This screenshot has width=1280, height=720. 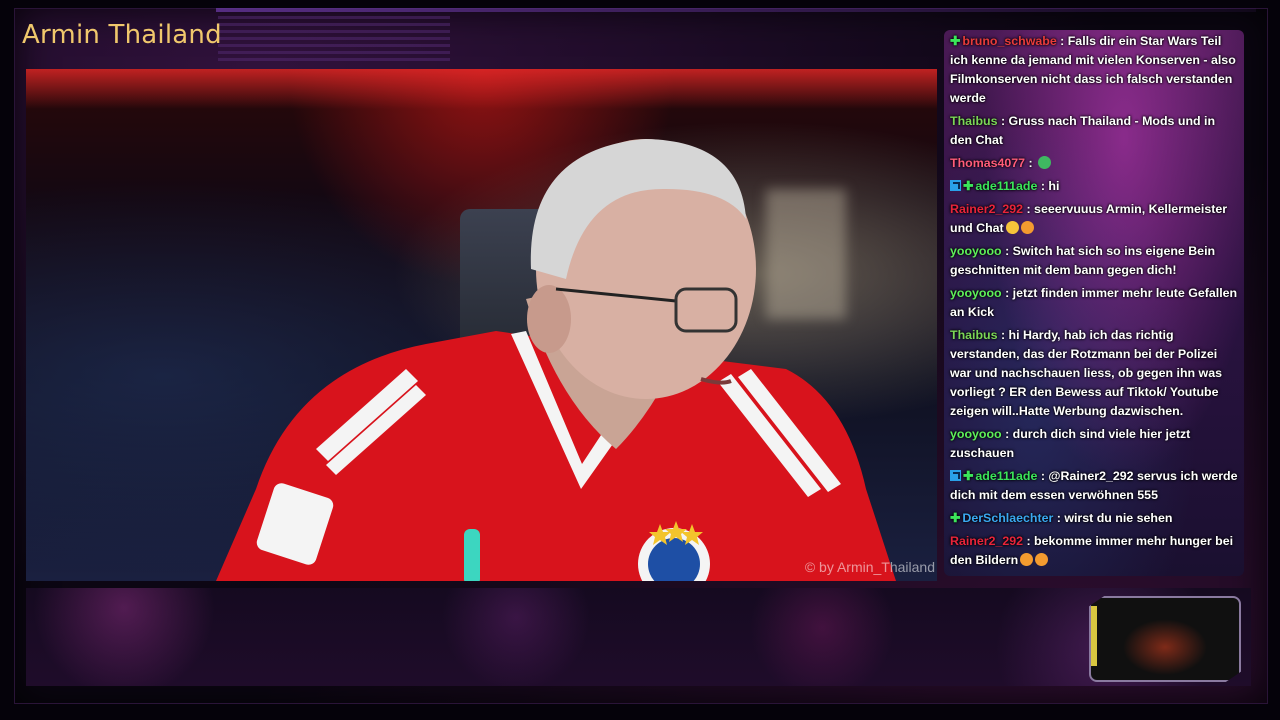 What do you see at coordinates (1165, 639) in the screenshot?
I see `secondary-camera-preview` at bounding box center [1165, 639].